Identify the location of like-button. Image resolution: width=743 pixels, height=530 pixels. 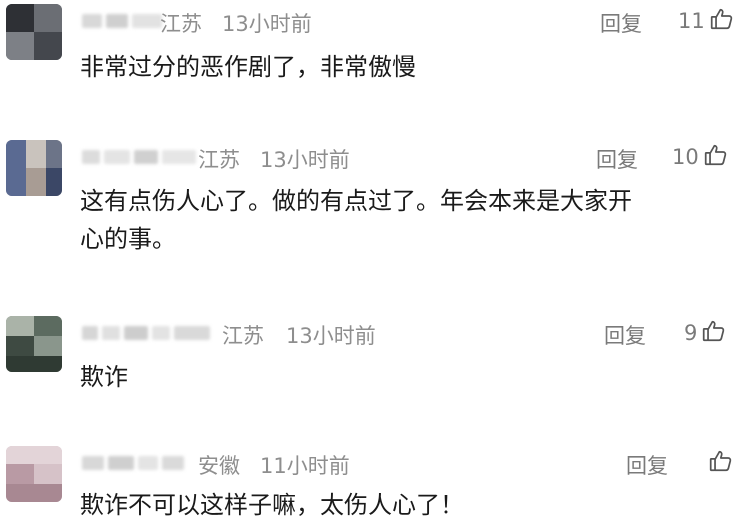
(719, 463).